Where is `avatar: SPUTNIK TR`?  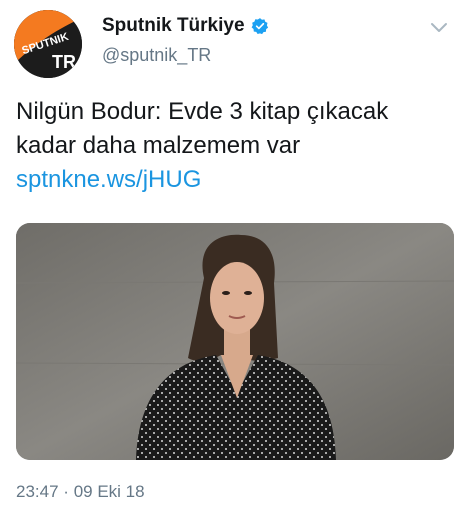
avatar: SPUTNIK TR is located at coordinates (48, 44).